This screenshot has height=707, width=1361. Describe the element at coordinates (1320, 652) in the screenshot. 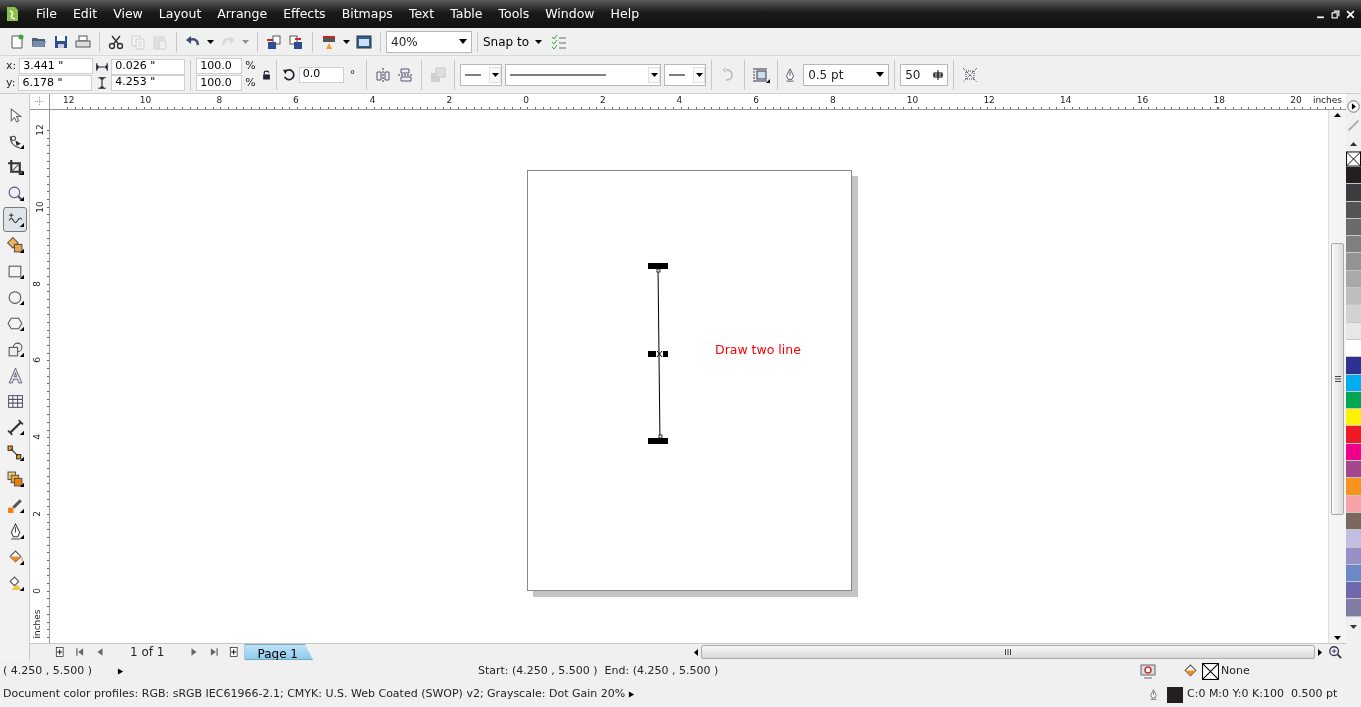

I see `scroll-right-icon` at that location.